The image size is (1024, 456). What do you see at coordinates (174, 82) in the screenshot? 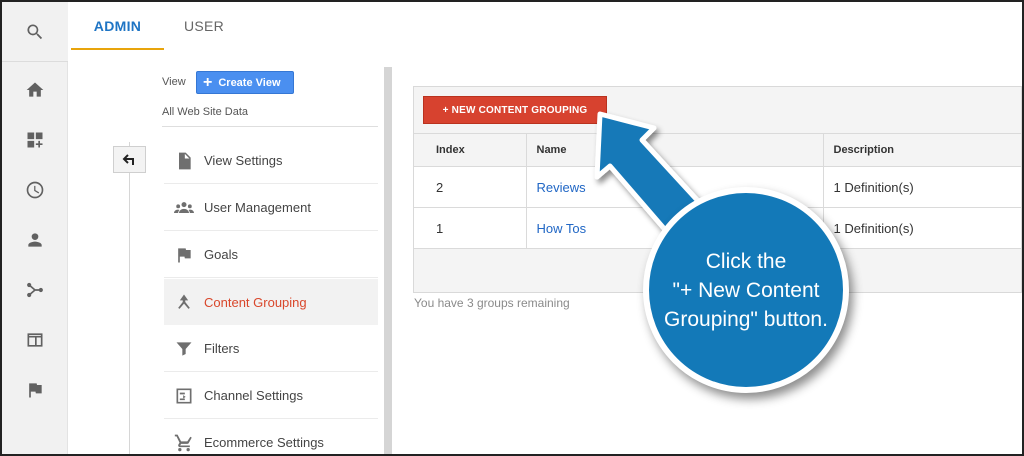
I see `view-label: View` at bounding box center [174, 82].